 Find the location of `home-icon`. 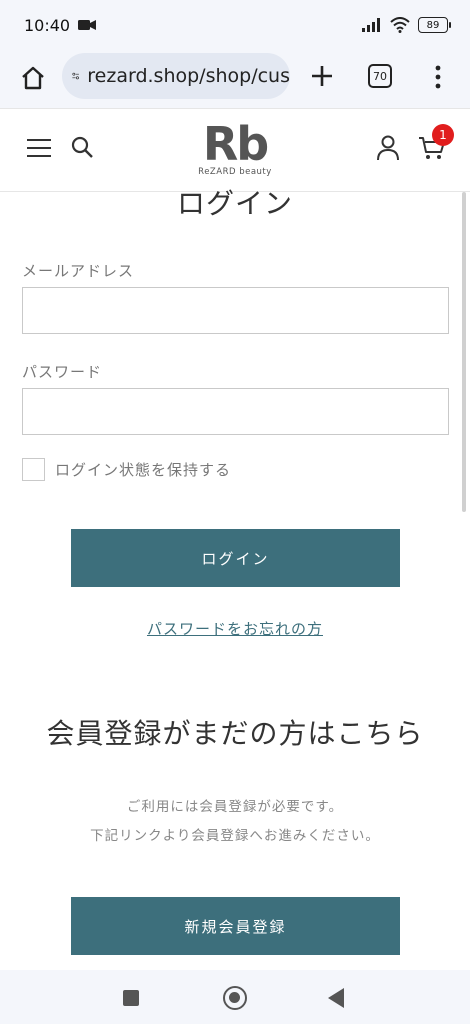

home-icon is located at coordinates (33, 78).